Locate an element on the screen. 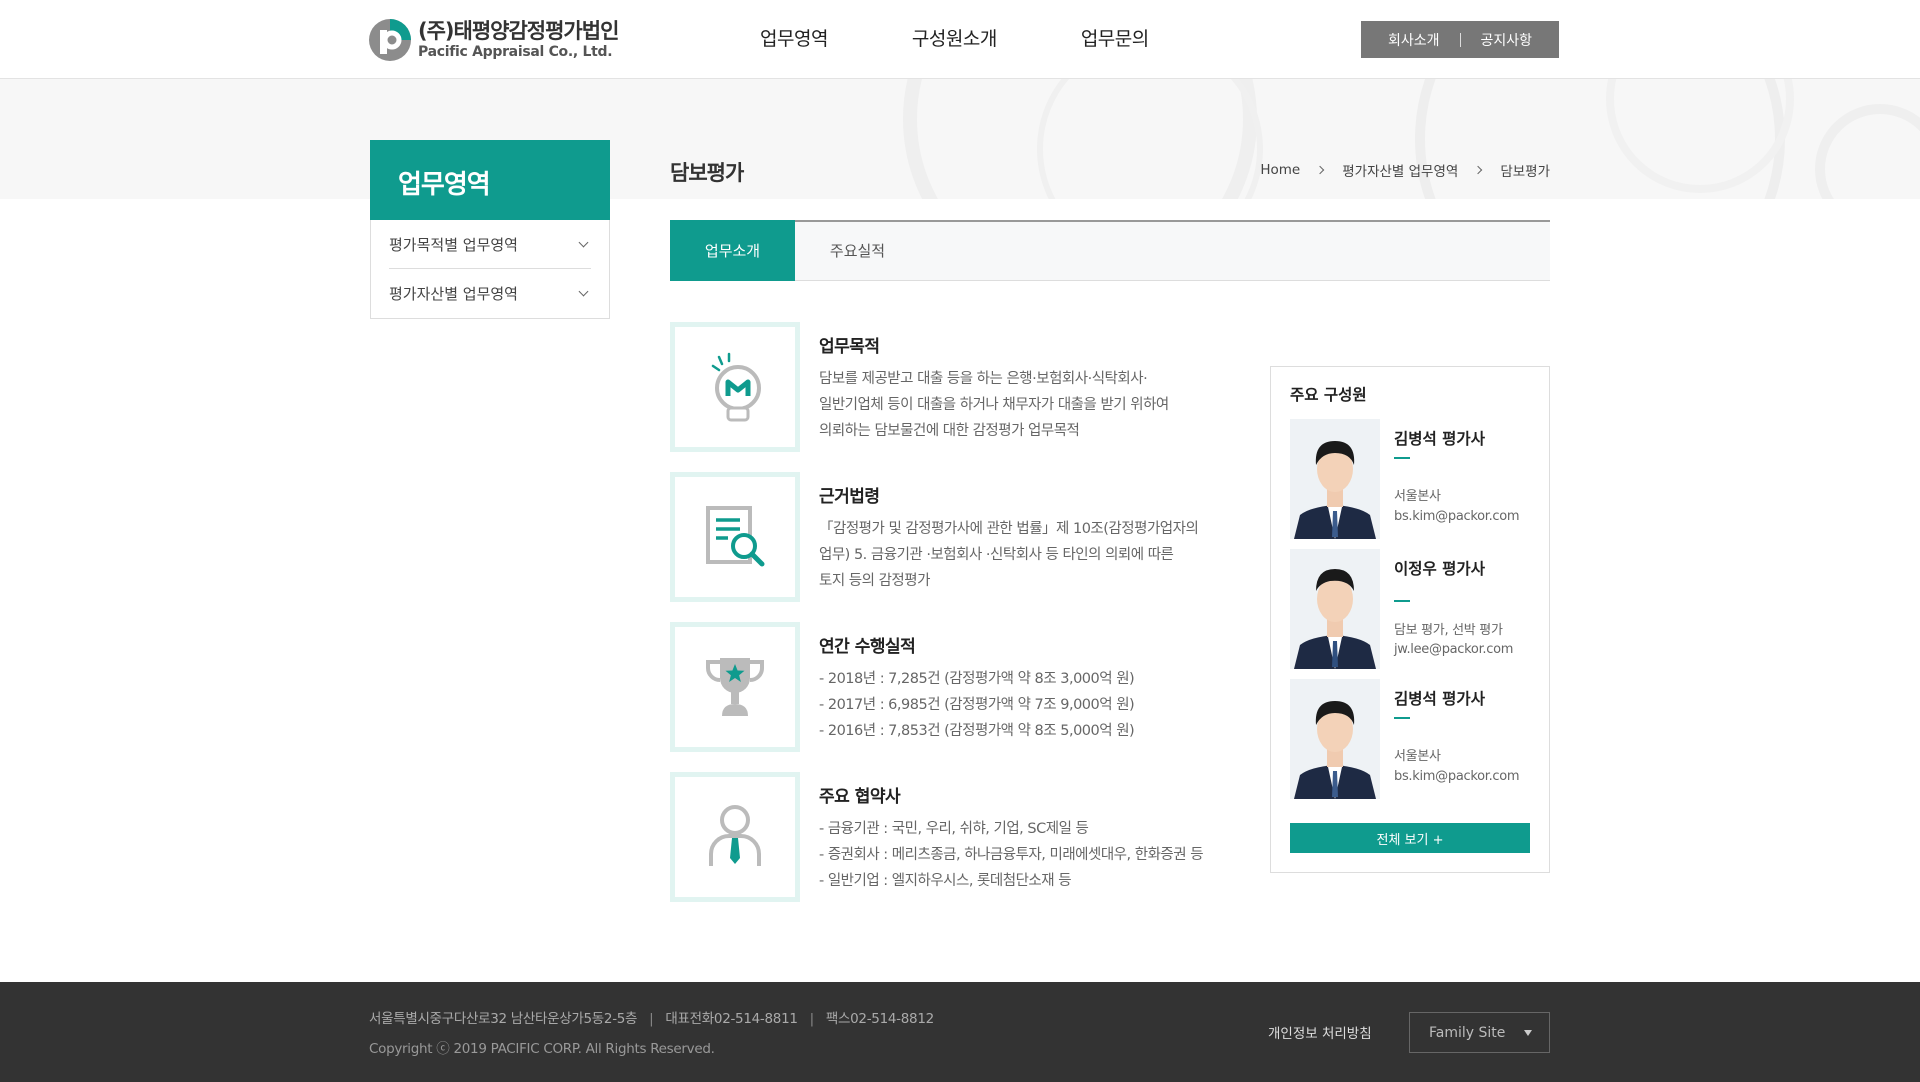 Image resolution: width=1920 pixels, height=1082 pixels. section-heading: 근거법령 is located at coordinates (849, 497).